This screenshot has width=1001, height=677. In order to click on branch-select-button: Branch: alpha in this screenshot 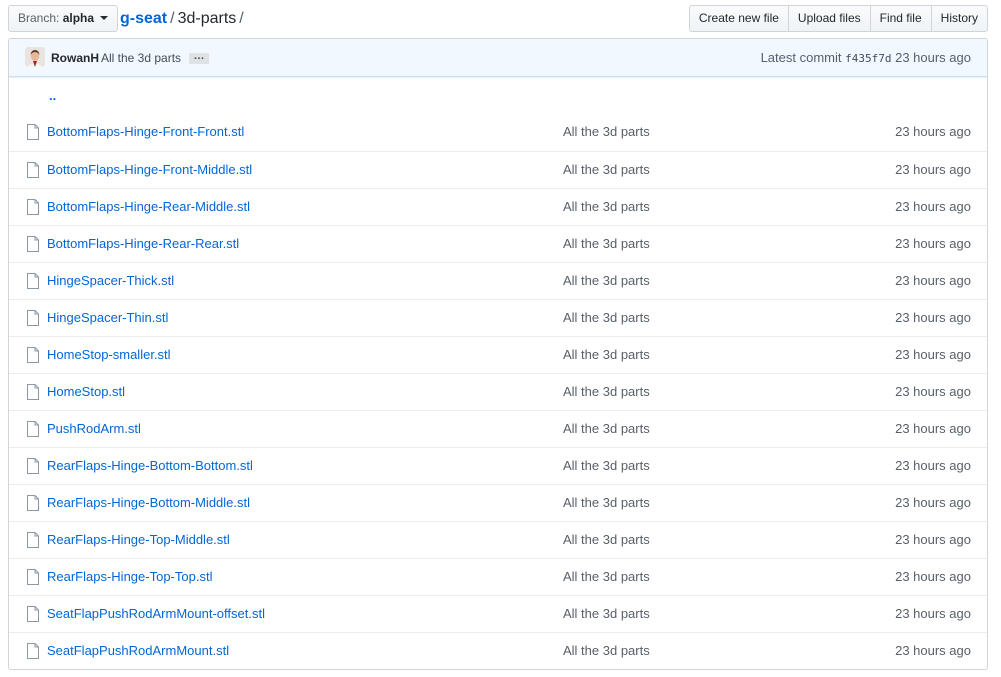, I will do `click(63, 18)`.